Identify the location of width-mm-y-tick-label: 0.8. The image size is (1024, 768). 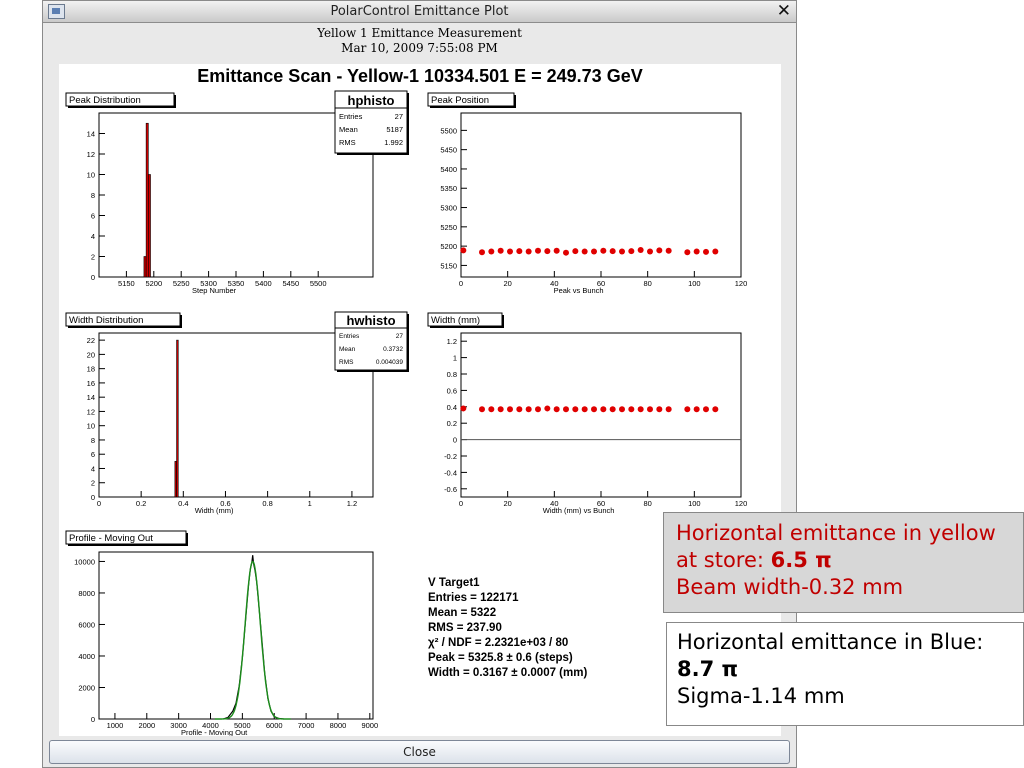
(452, 374).